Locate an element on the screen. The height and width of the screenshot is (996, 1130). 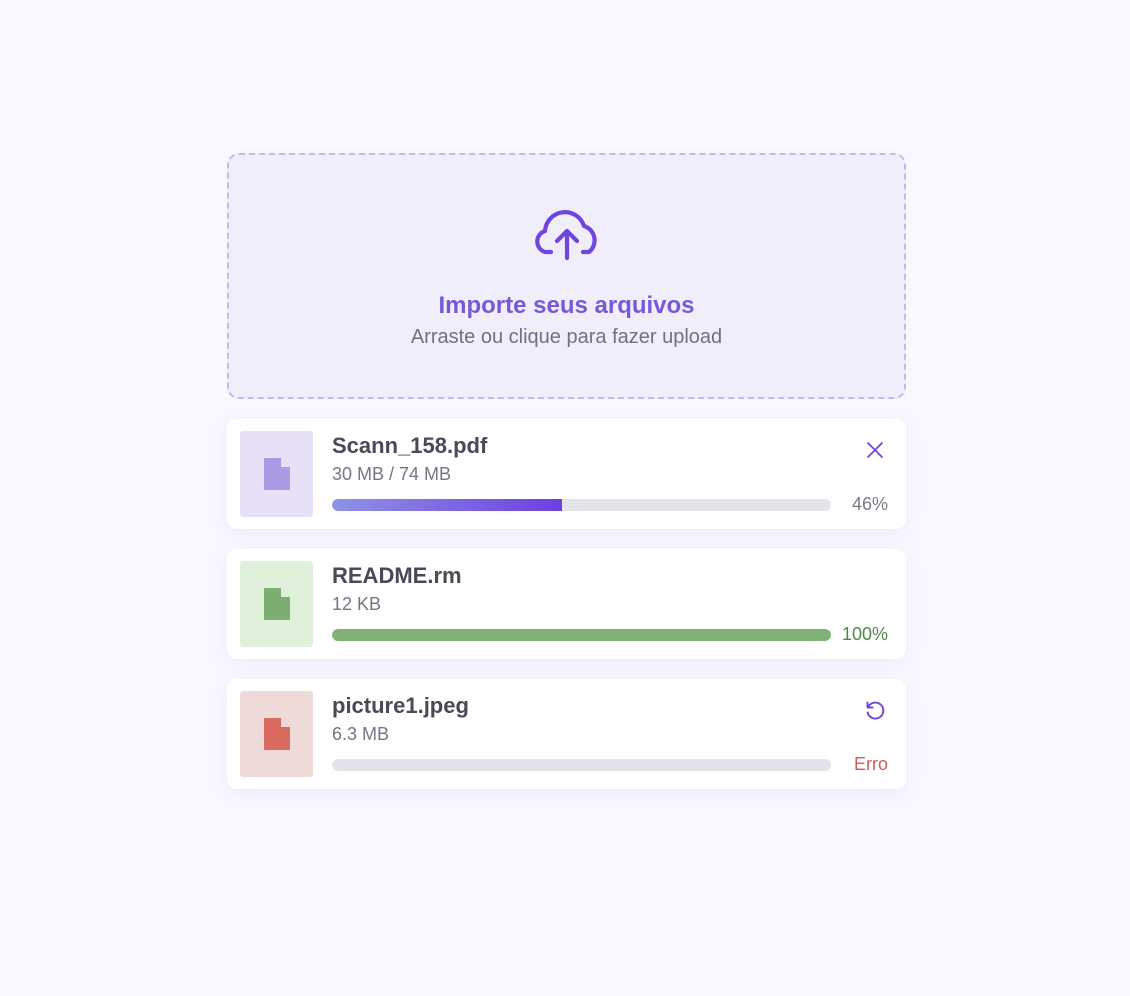
file-item: picture1.jpeg 6.3 MB Erro is located at coordinates (566, 734).